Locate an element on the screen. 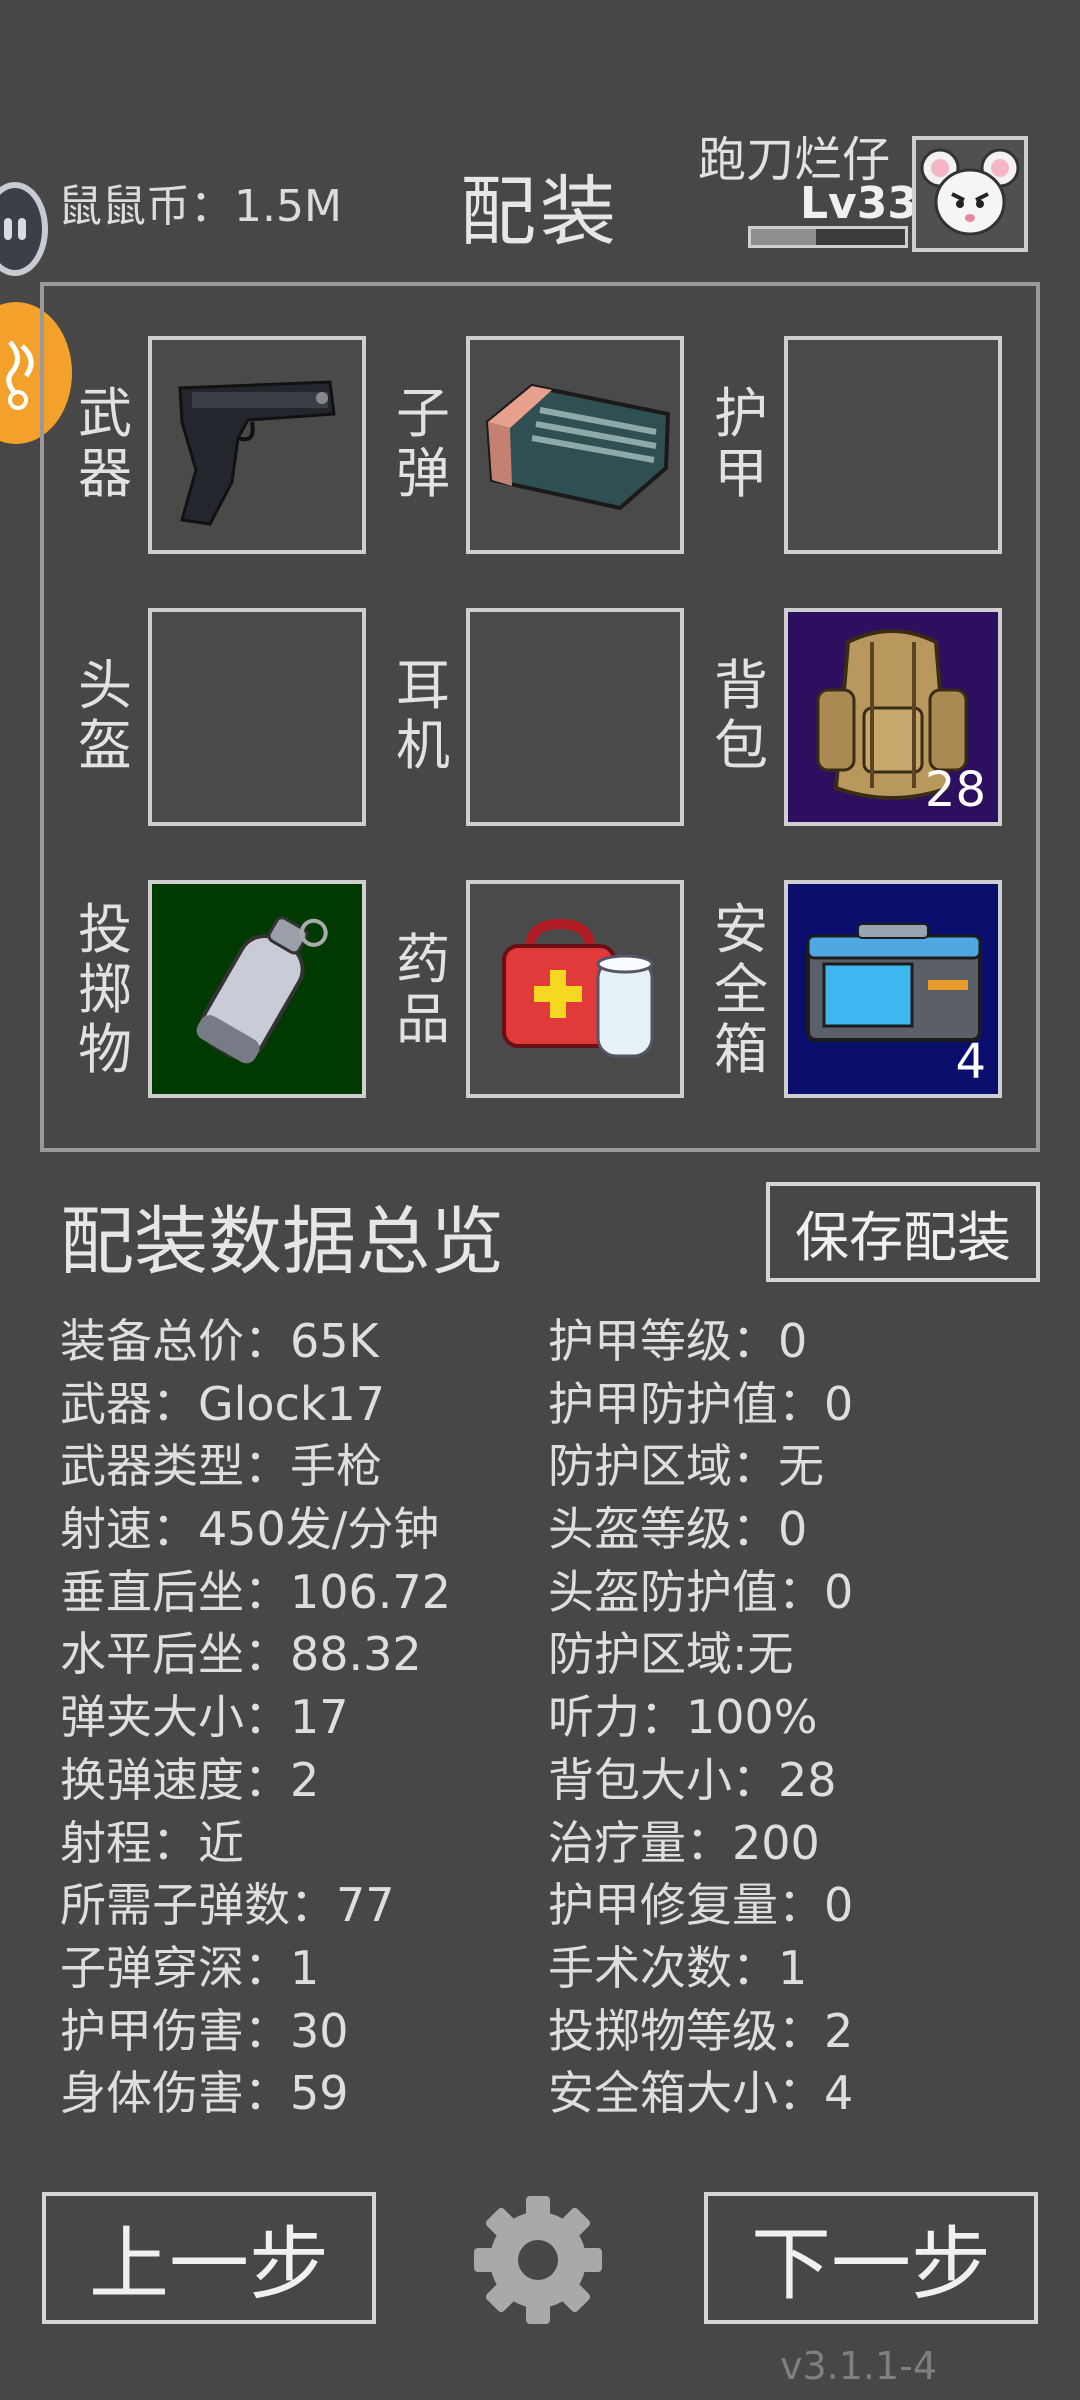 The height and width of the screenshot is (2400, 1080). slot-label-helmet: 头 盔 is located at coordinates (105, 715).